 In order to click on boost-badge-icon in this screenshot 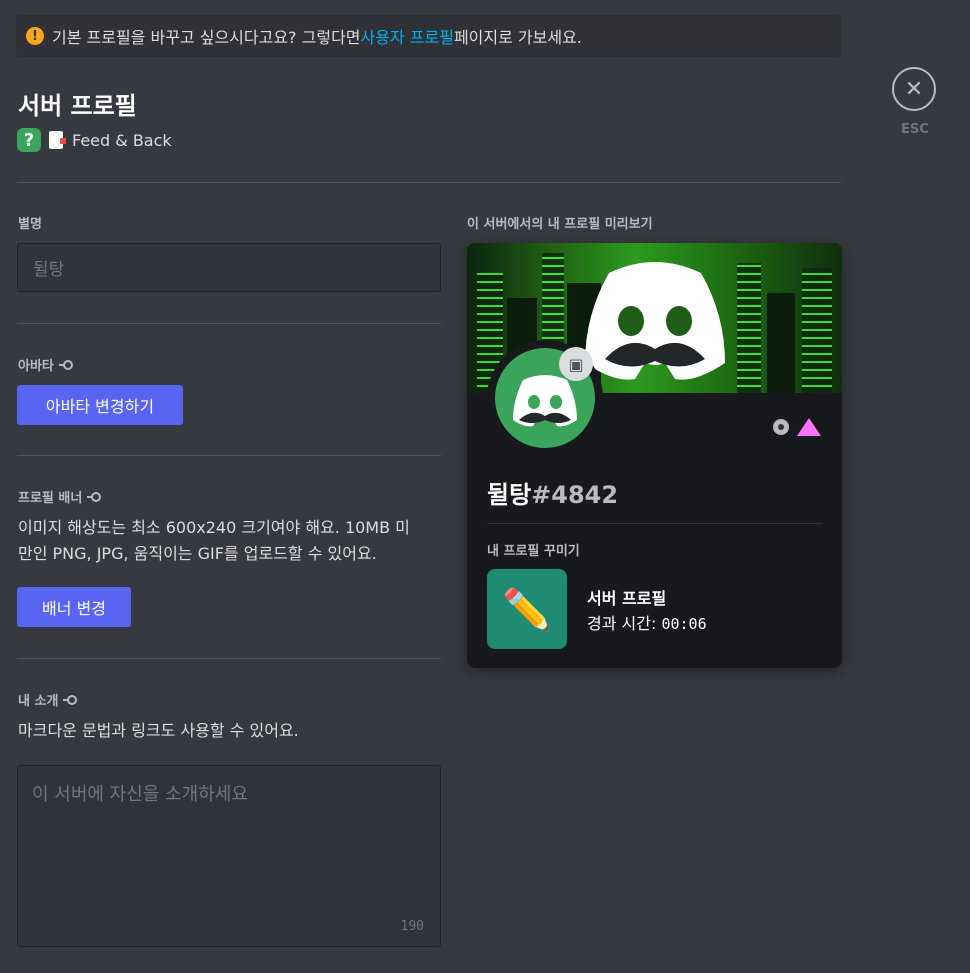, I will do `click(809, 427)`.